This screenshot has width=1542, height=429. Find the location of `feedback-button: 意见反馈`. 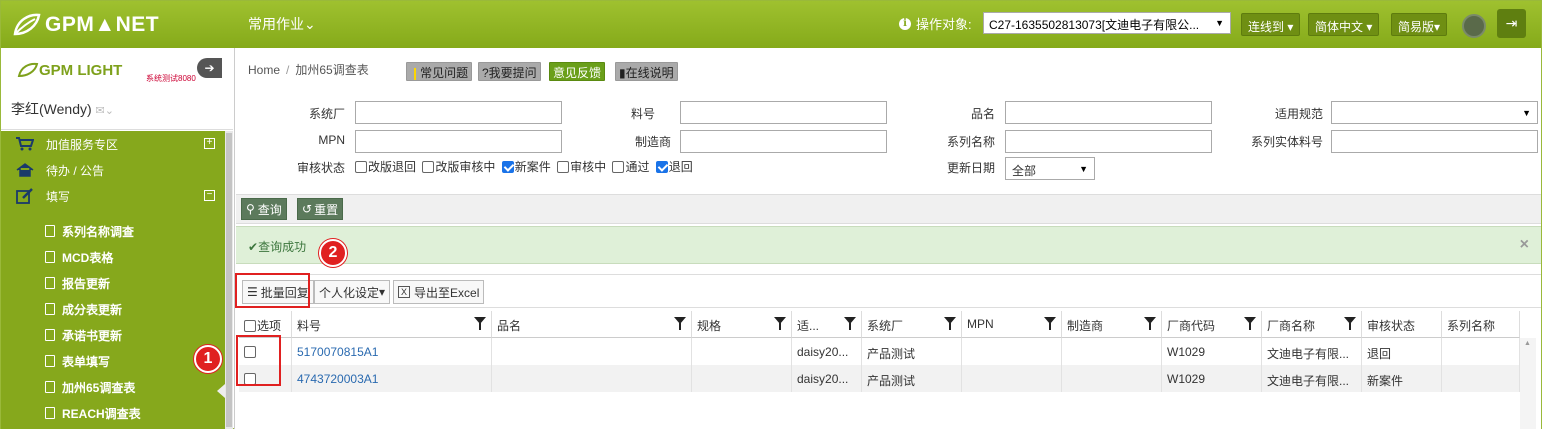

feedback-button: 意见反馈 is located at coordinates (577, 71).